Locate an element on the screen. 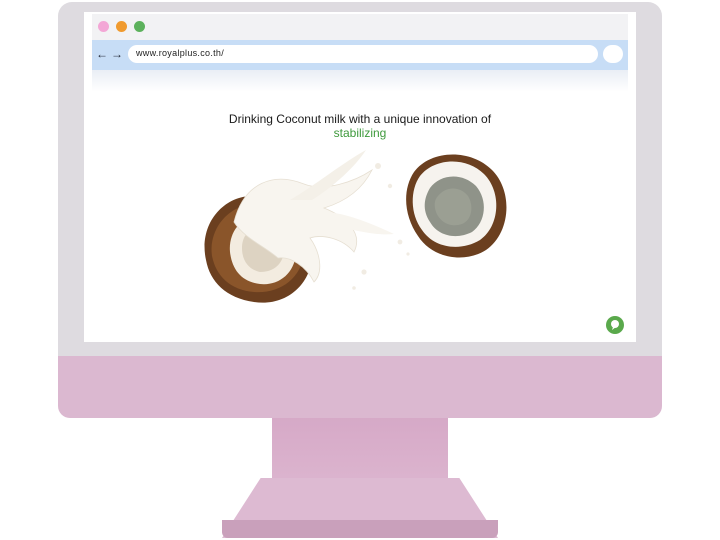 The image size is (720, 540). monitor-stand-neck is located at coordinates (360, 453).